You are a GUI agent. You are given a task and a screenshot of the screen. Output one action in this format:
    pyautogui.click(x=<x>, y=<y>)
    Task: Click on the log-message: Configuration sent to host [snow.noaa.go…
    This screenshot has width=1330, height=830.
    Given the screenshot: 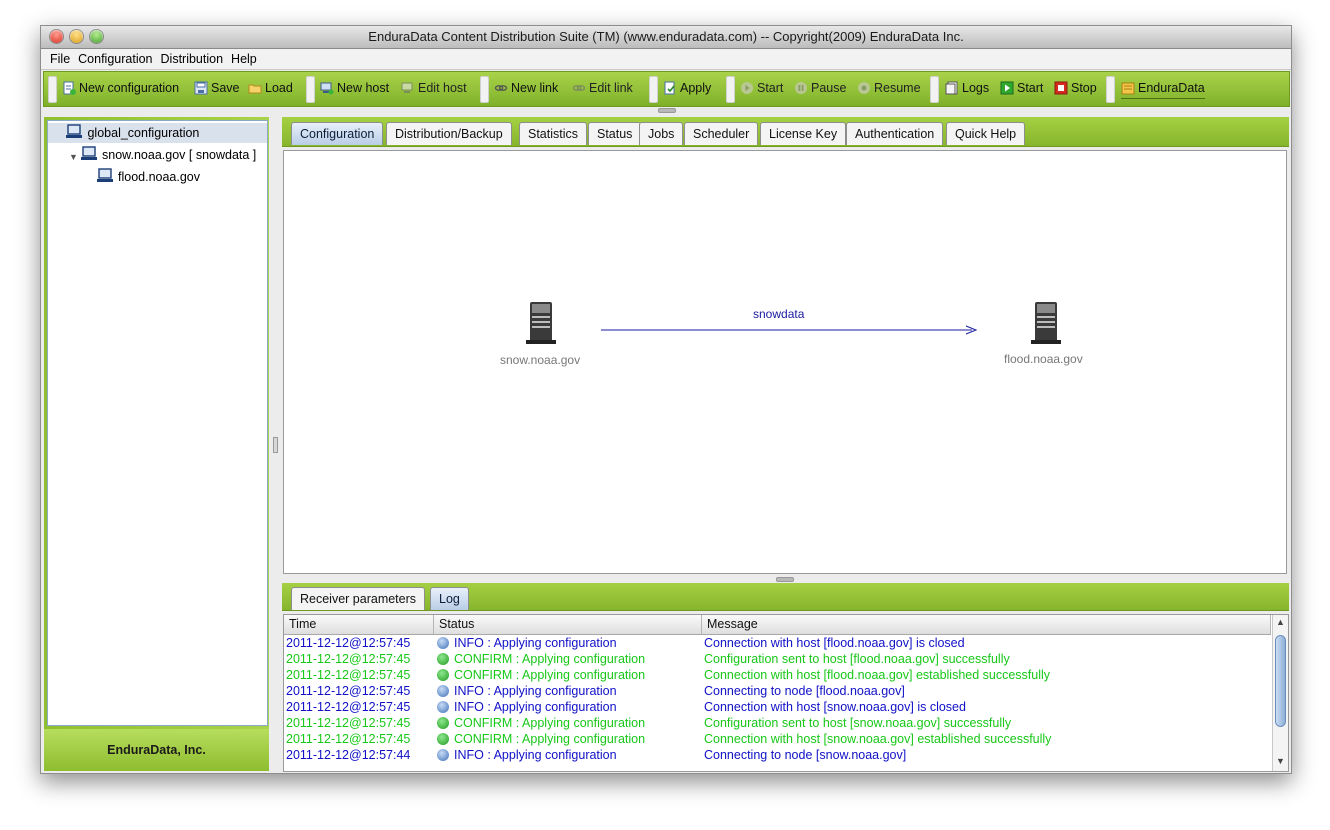 What is the action you would take?
    pyautogui.click(x=858, y=723)
    